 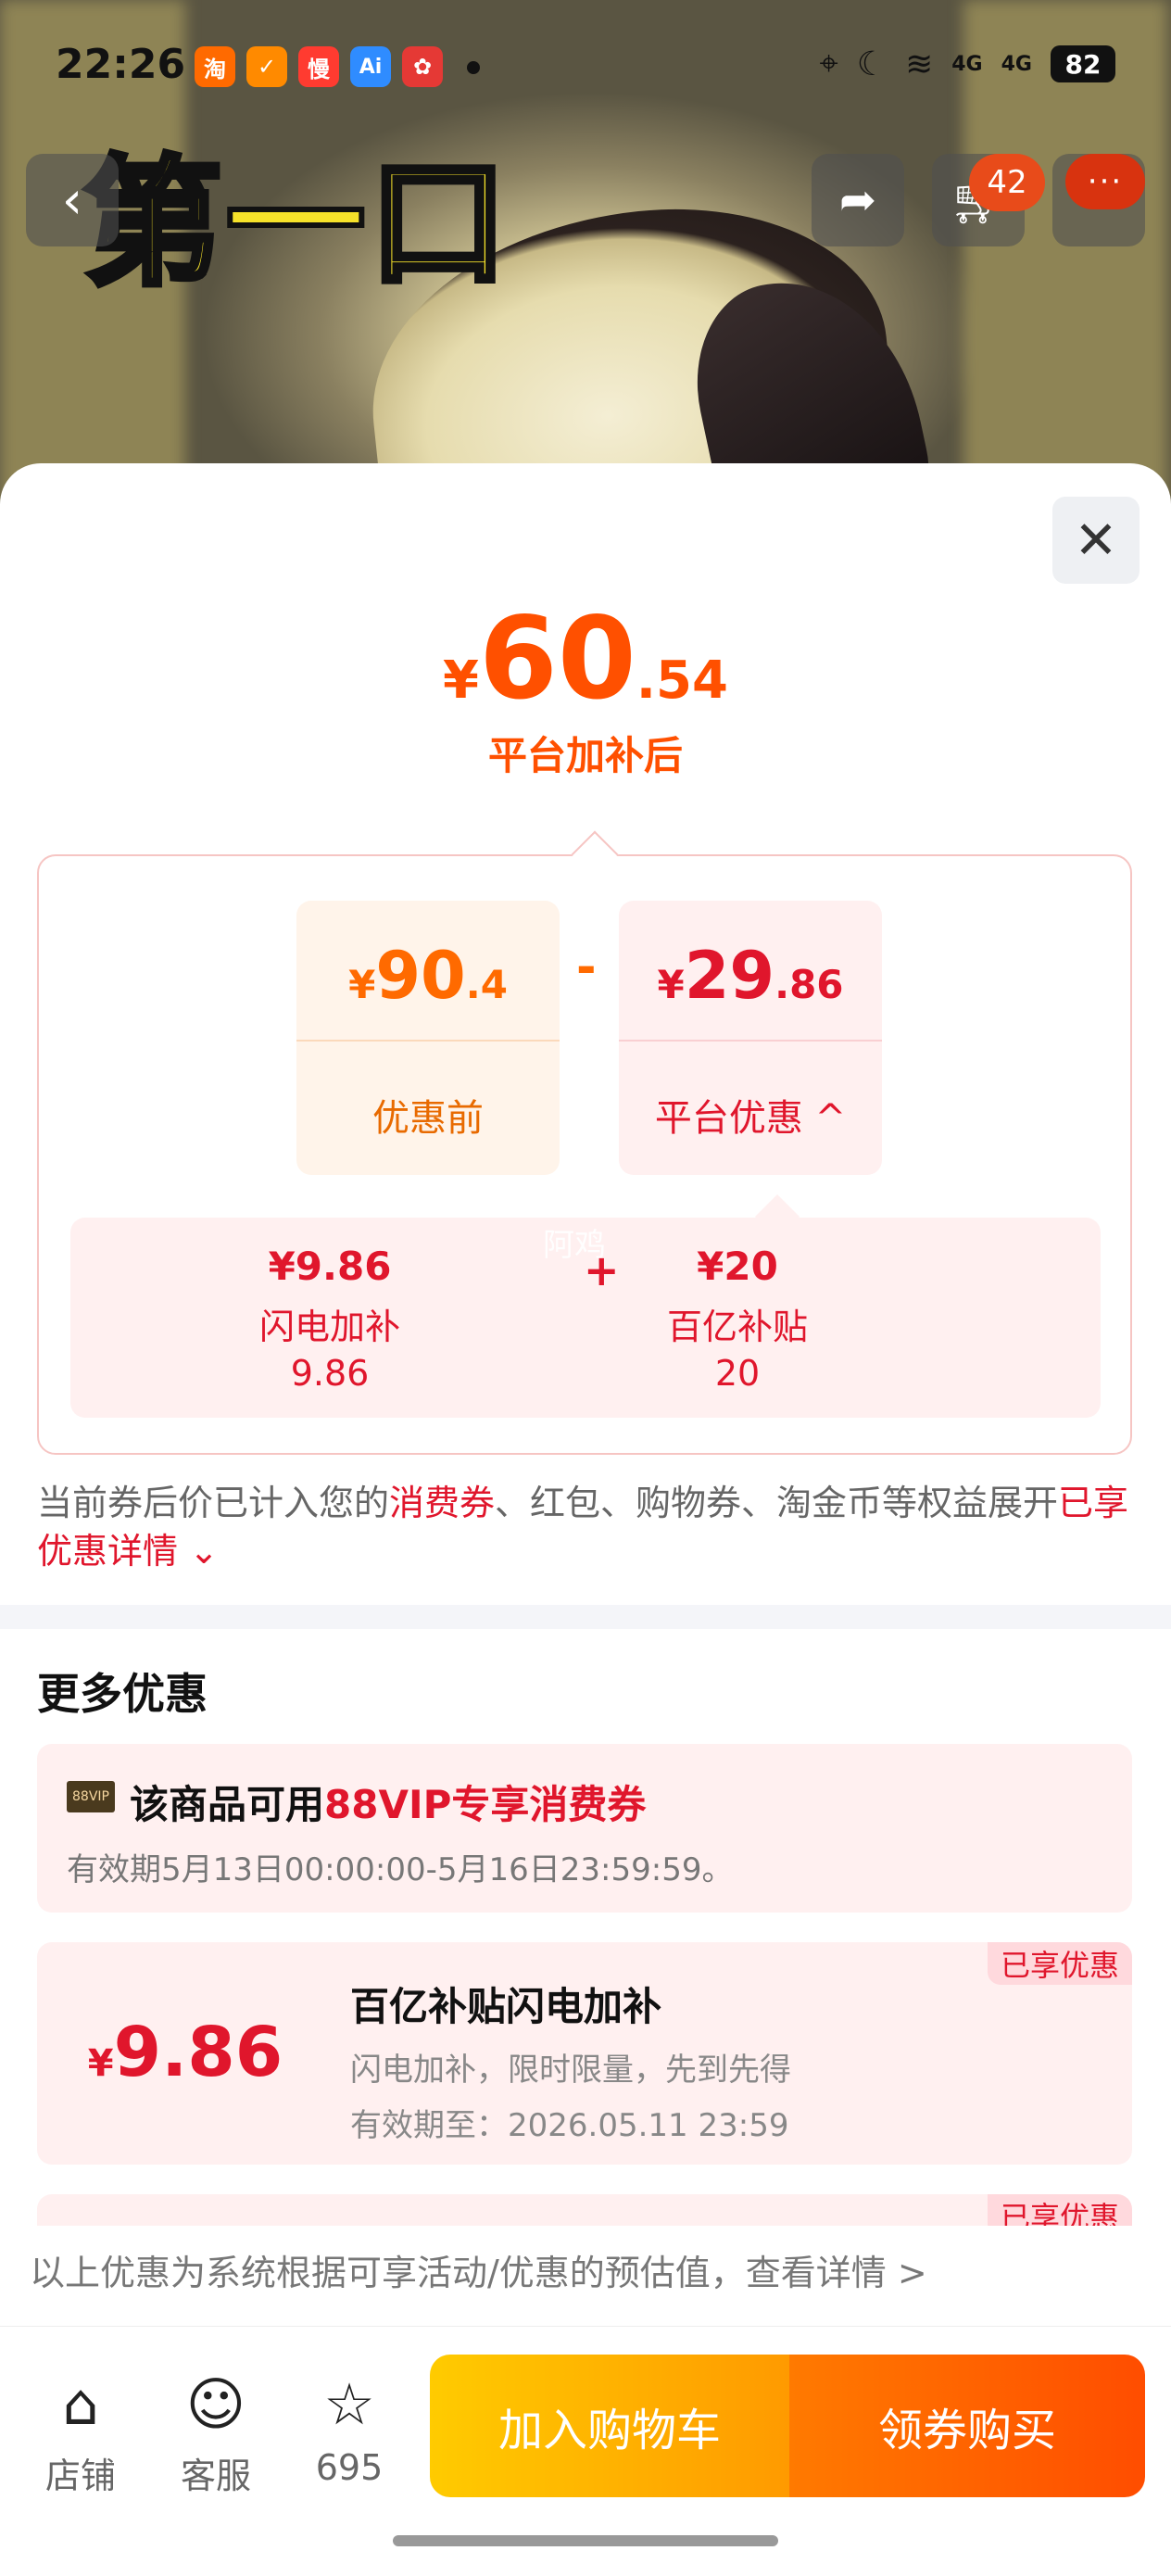 I want to click on battery-icon: 82, so click(x=1083, y=64).